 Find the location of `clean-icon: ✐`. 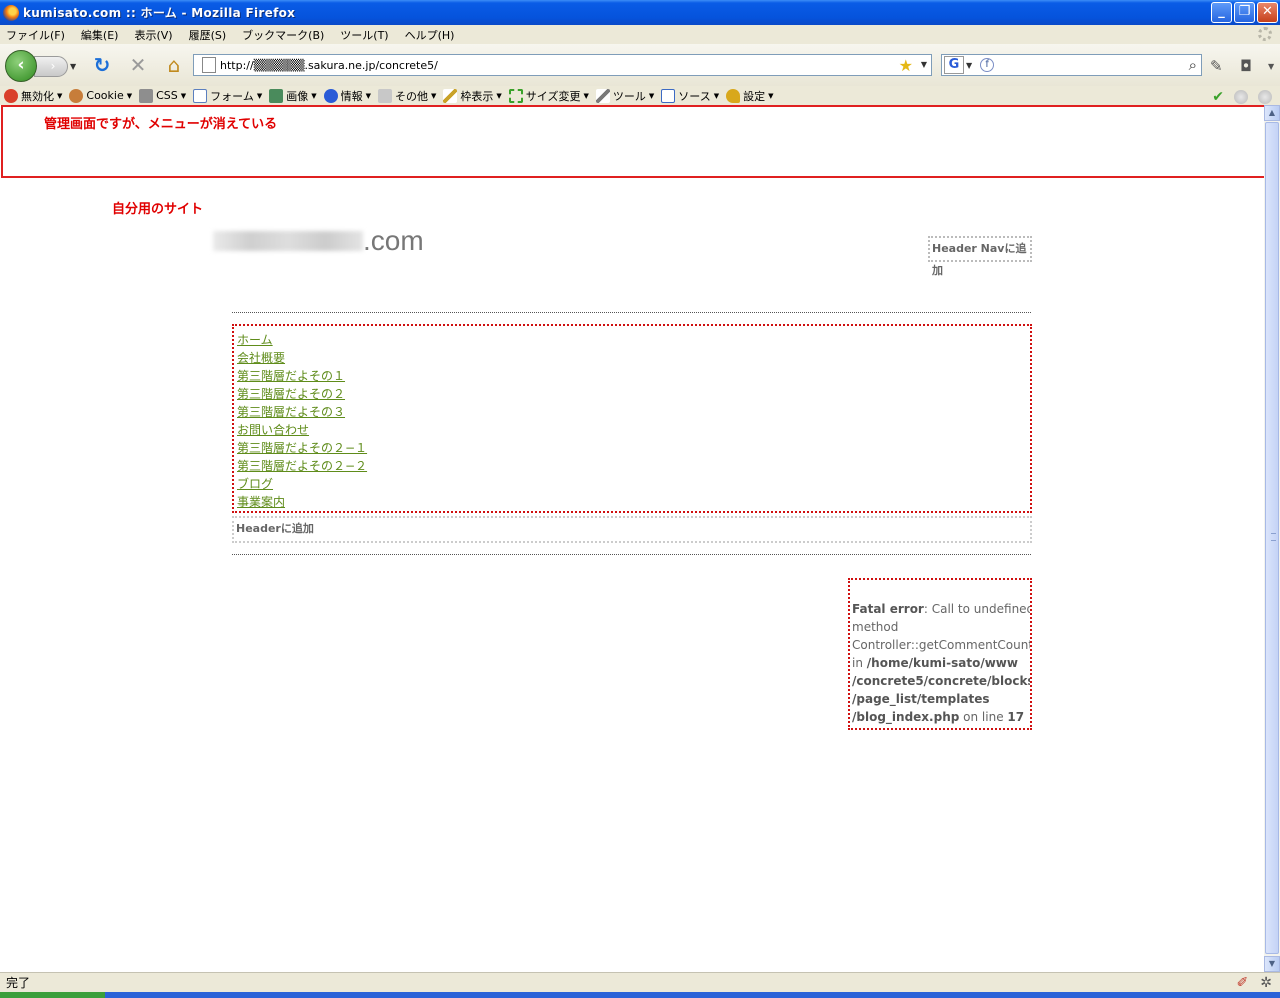

clean-icon: ✐ is located at coordinates (1243, 983).